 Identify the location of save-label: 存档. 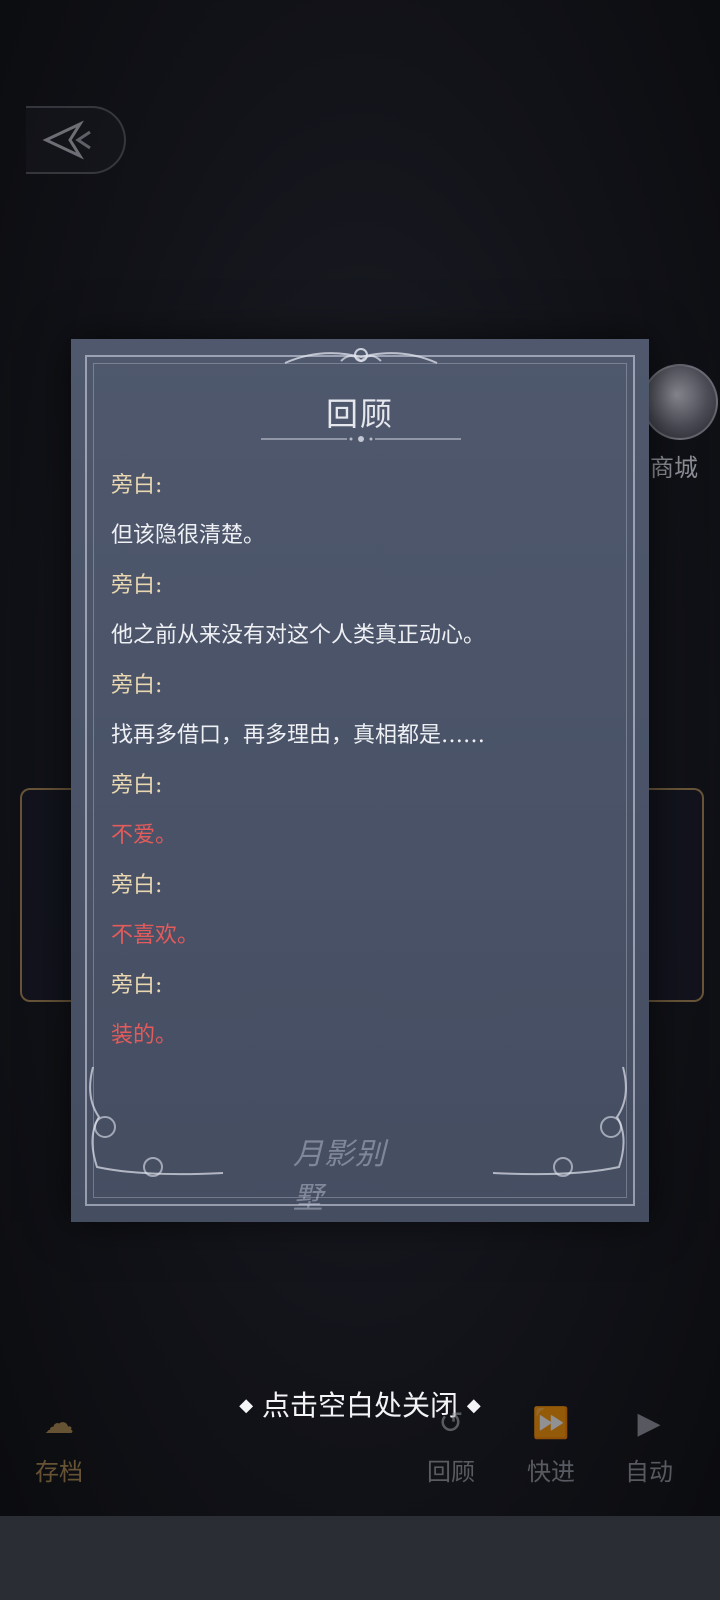
(59, 1472).